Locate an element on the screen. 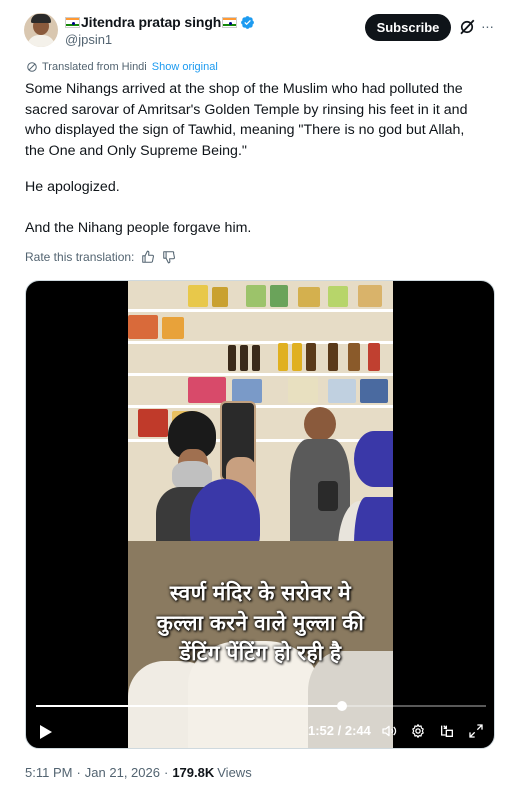  rate-translation-label: Rate this translation: is located at coordinates (80, 257).